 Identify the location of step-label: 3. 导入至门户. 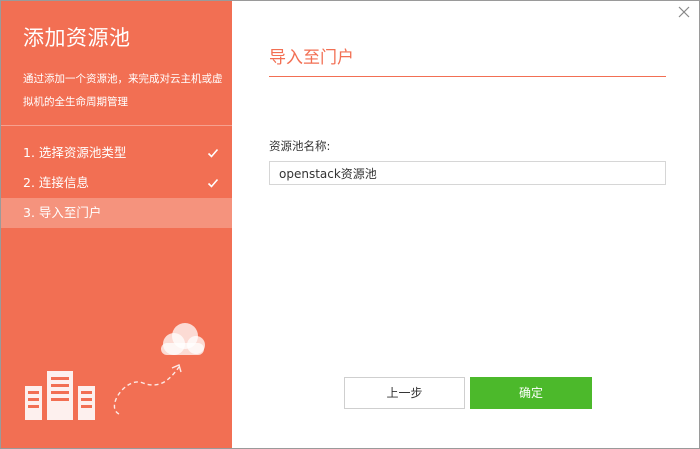
(62, 212).